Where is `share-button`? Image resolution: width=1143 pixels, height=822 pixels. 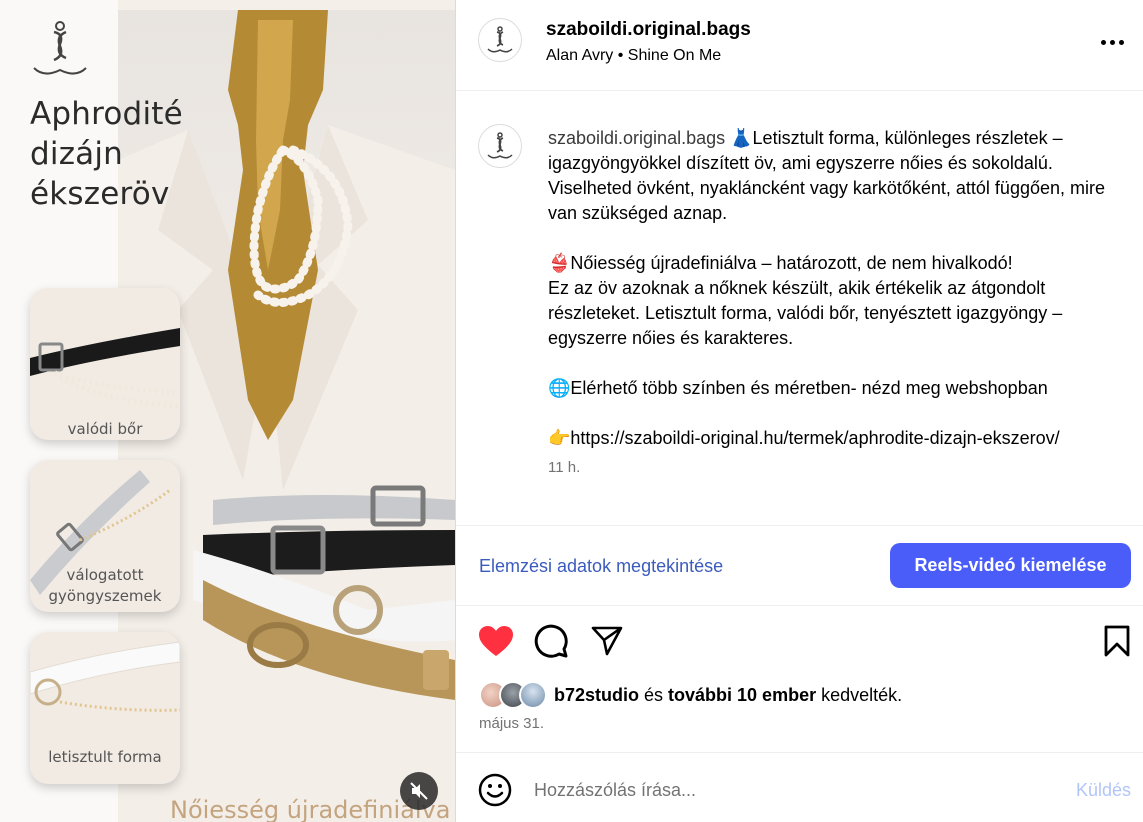
share-button is located at coordinates (607, 641).